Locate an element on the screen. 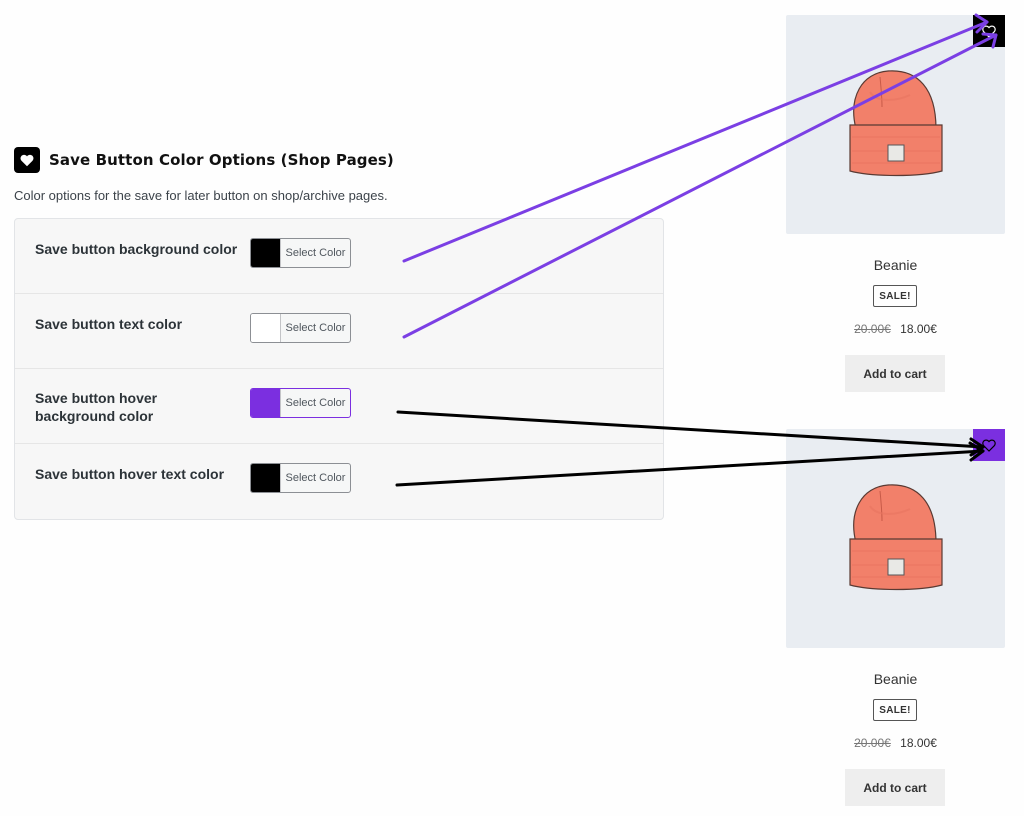  section-header: Save Button Color Options (Shop Pages) is located at coordinates (204, 160).